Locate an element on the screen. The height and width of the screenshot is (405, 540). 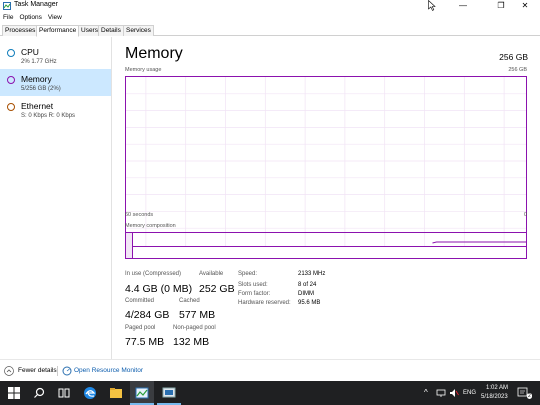
task-manager-taskbar-button is located at coordinates (142, 393).